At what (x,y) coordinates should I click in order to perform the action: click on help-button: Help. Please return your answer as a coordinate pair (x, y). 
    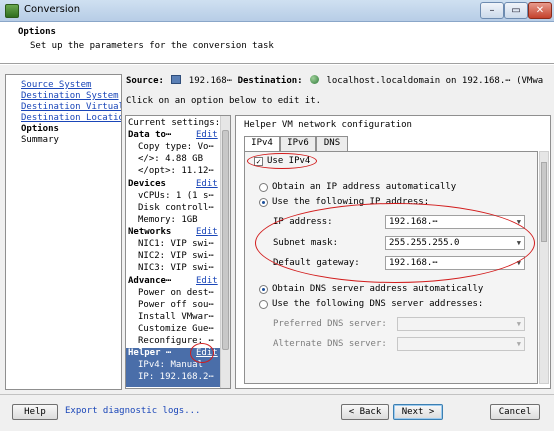
    Looking at the image, I should click on (35, 412).